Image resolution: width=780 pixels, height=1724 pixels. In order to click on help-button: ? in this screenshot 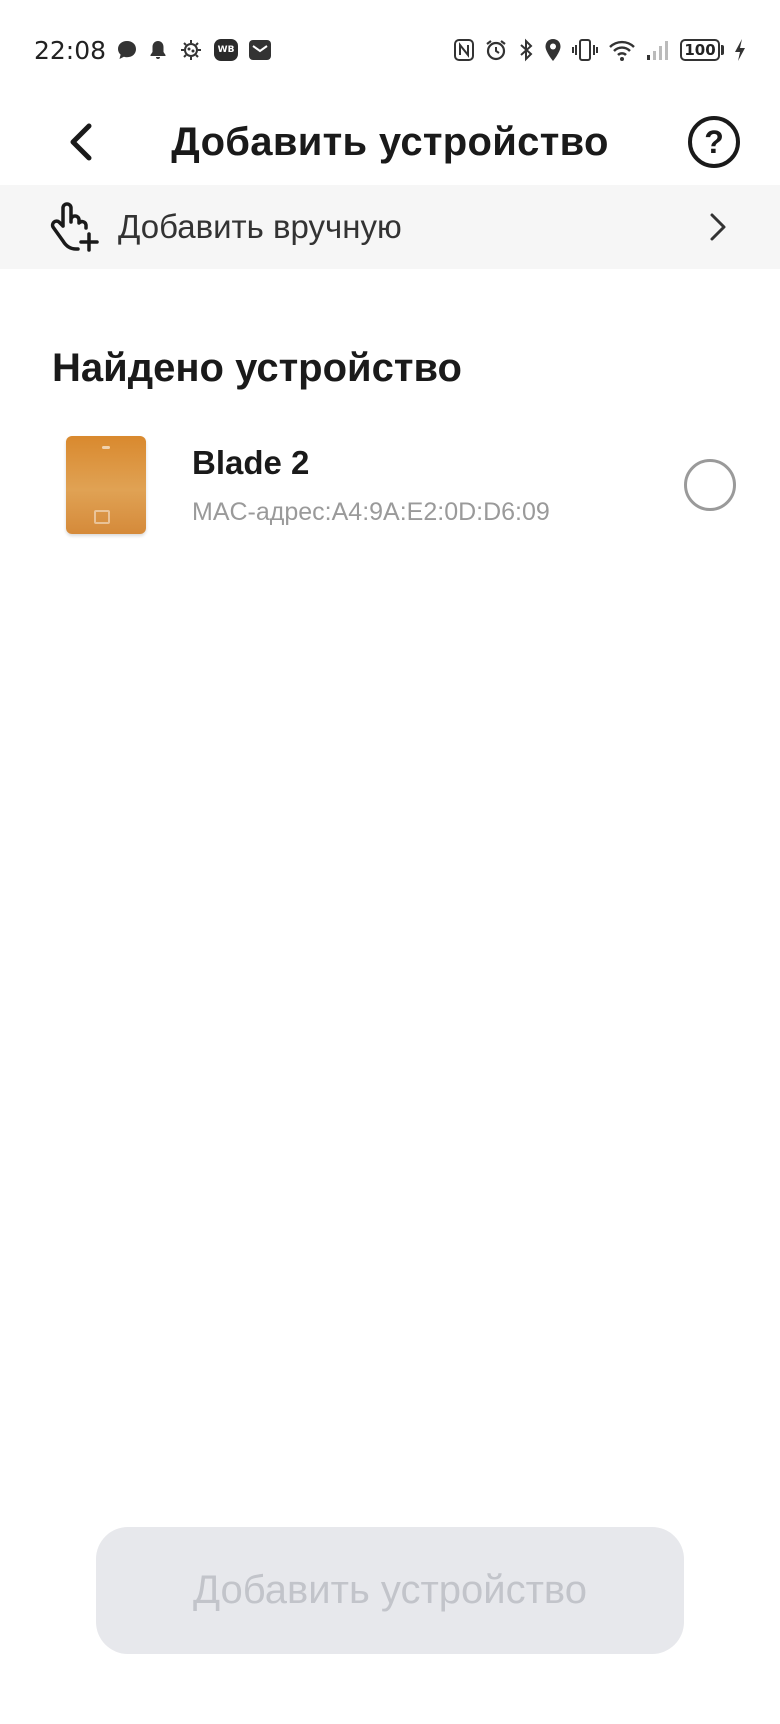, I will do `click(714, 142)`.